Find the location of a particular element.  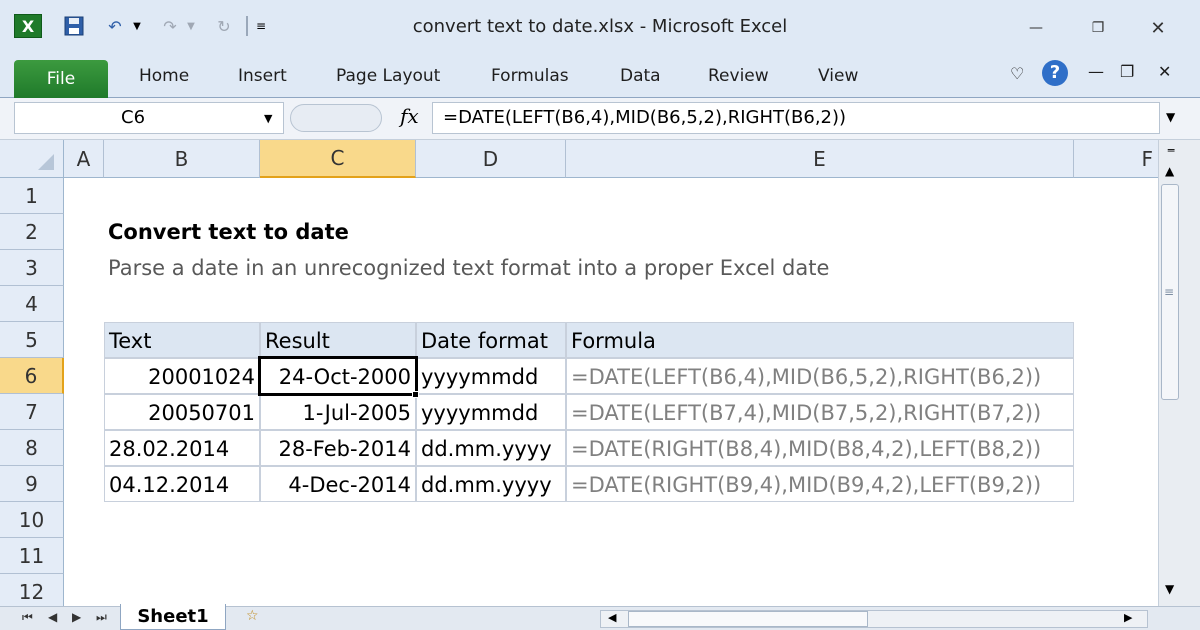

customize-qat-icon: ≡ is located at coordinates (261, 26).